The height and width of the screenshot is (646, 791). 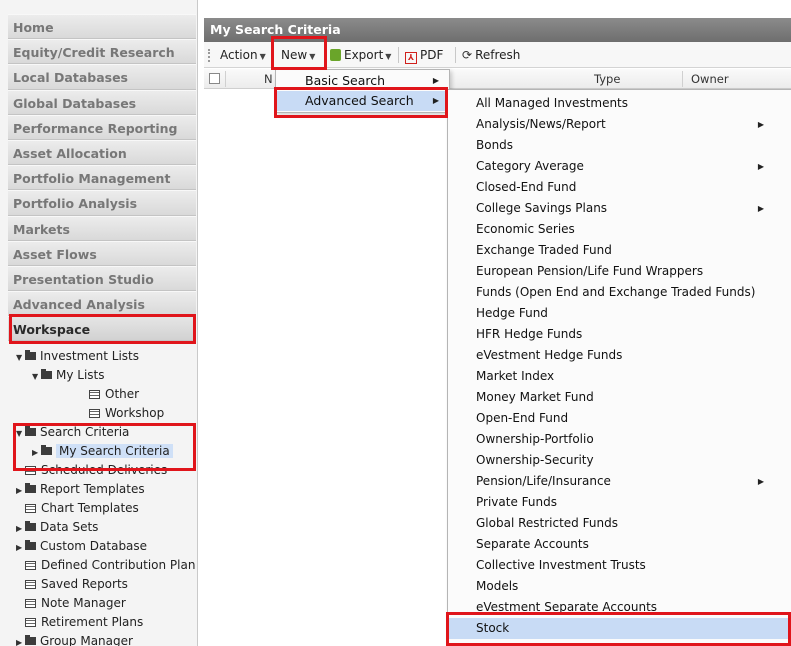 I want to click on menu-item-label: Open-End Fund, so click(x=522, y=418).